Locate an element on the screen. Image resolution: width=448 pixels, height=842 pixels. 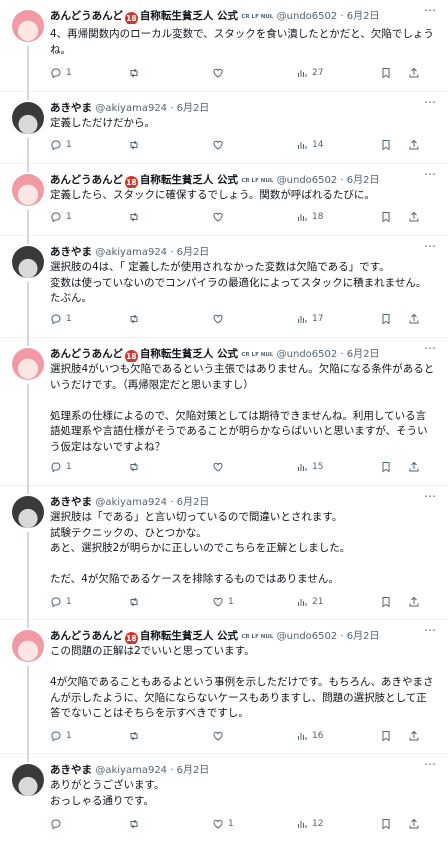
views-button: 17 is located at coordinates (309, 319).